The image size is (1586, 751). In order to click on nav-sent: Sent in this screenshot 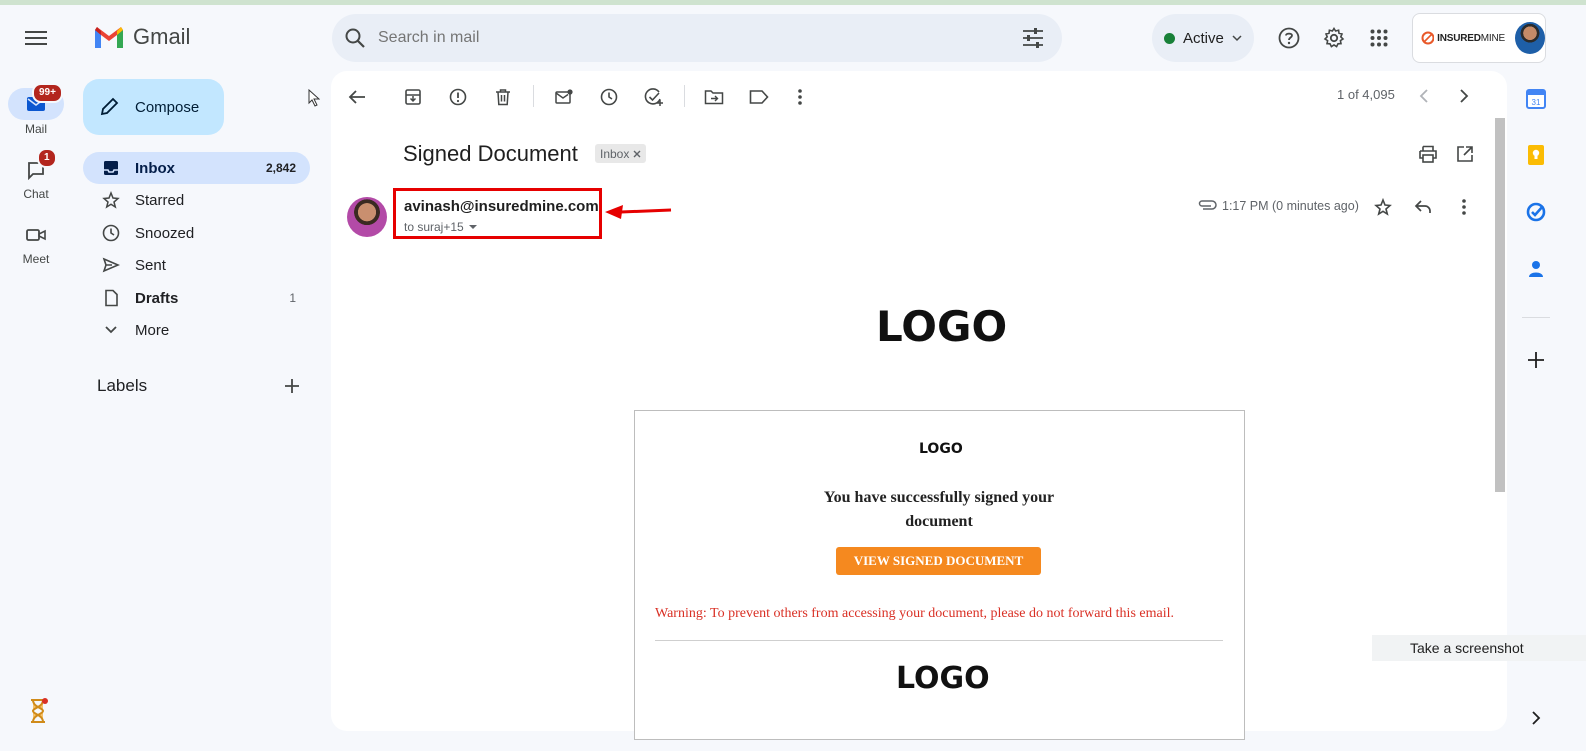, I will do `click(196, 265)`.